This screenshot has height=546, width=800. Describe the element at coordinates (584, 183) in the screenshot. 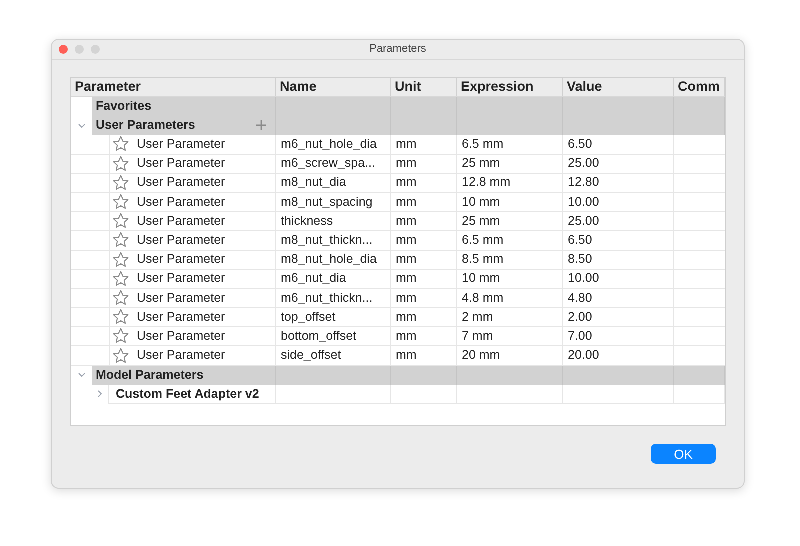

I see `table-cell-text: 12.80` at that location.